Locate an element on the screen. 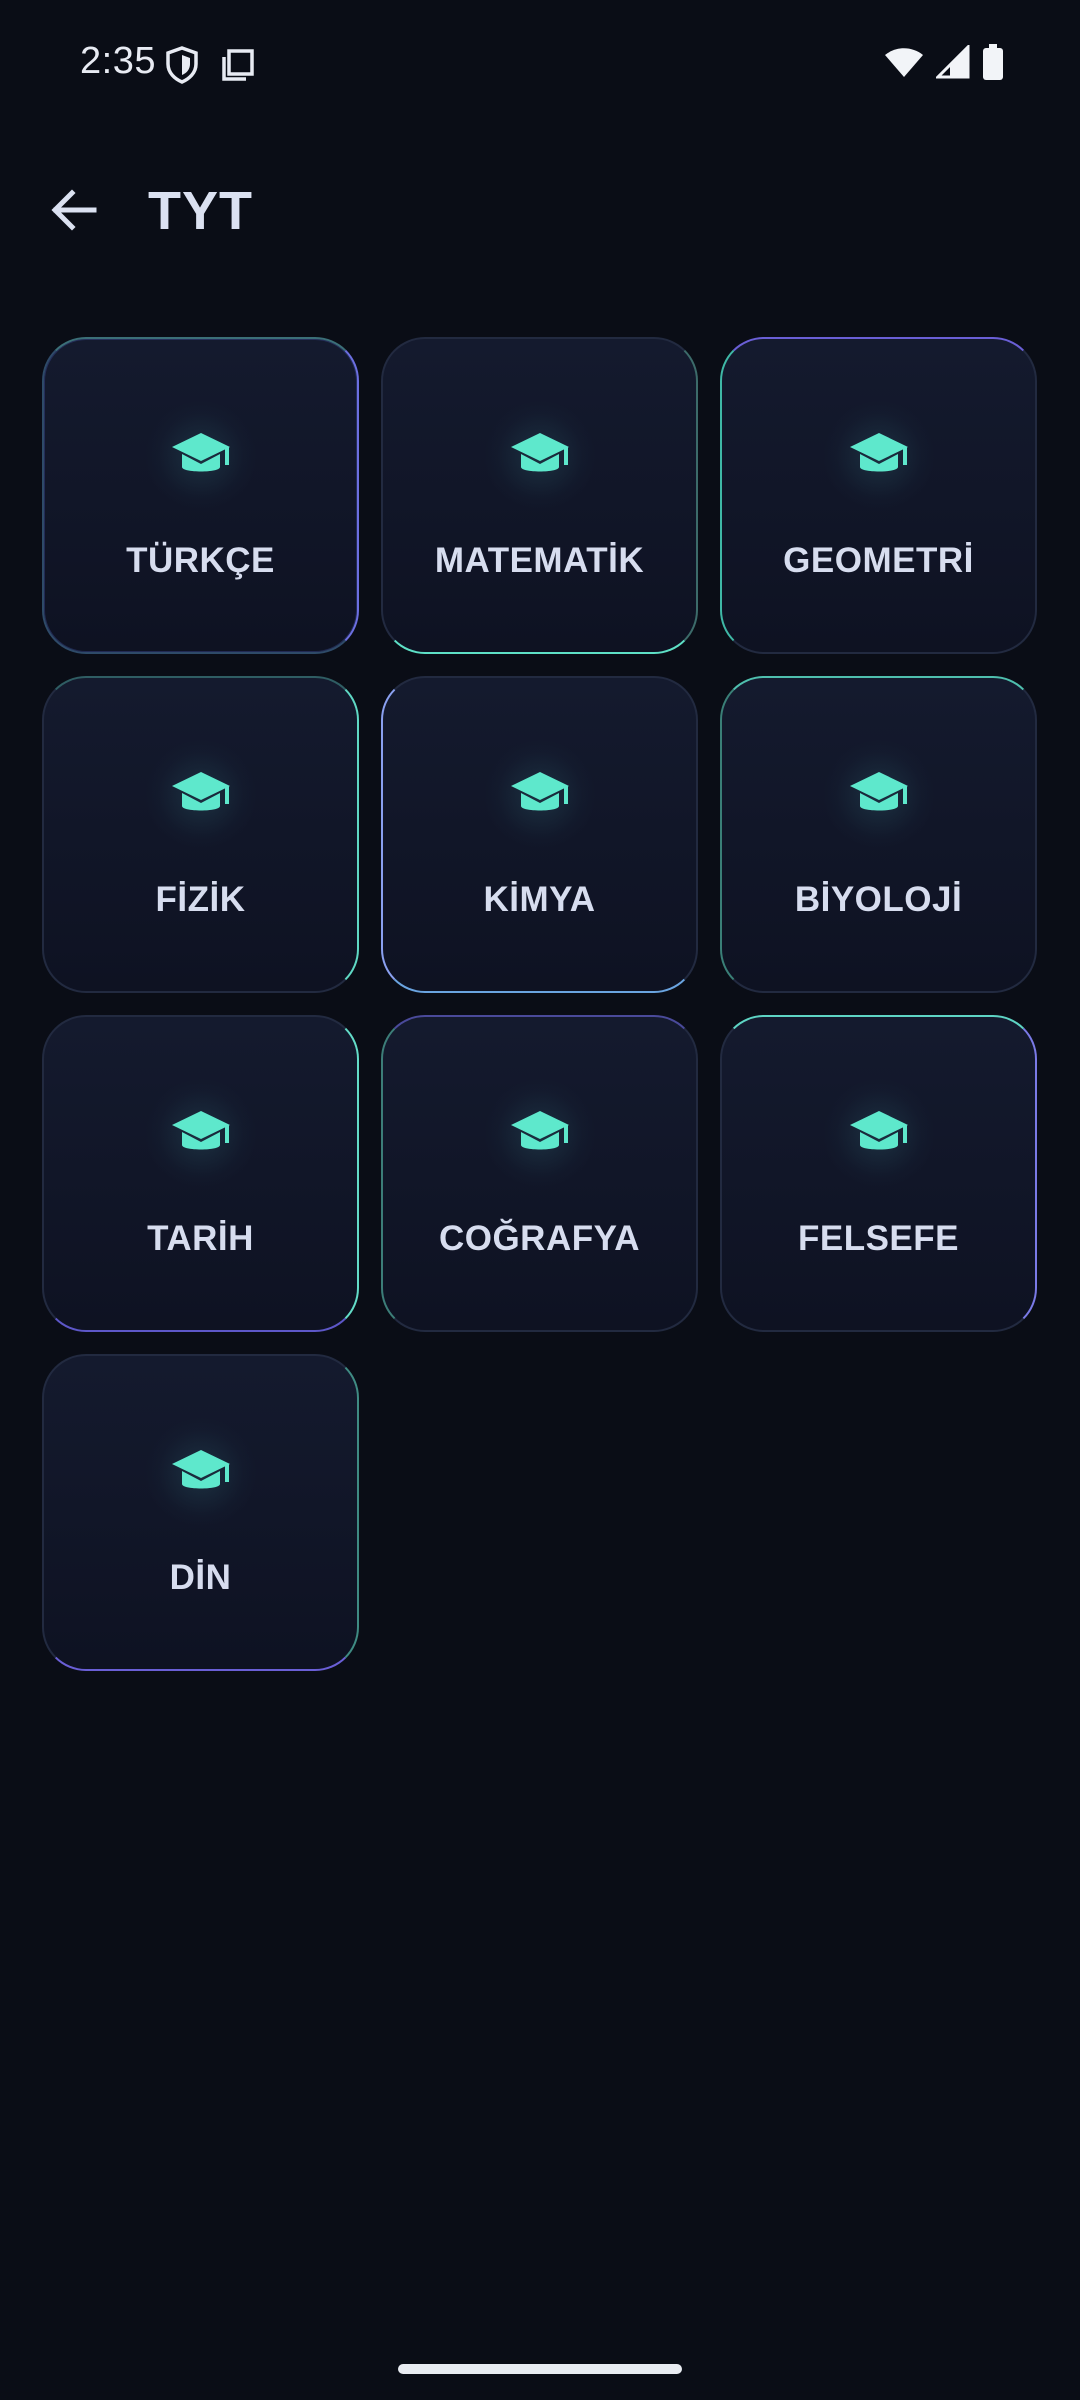 This screenshot has width=1080, height=2400. subject-label: DİN is located at coordinates (200, 1577).